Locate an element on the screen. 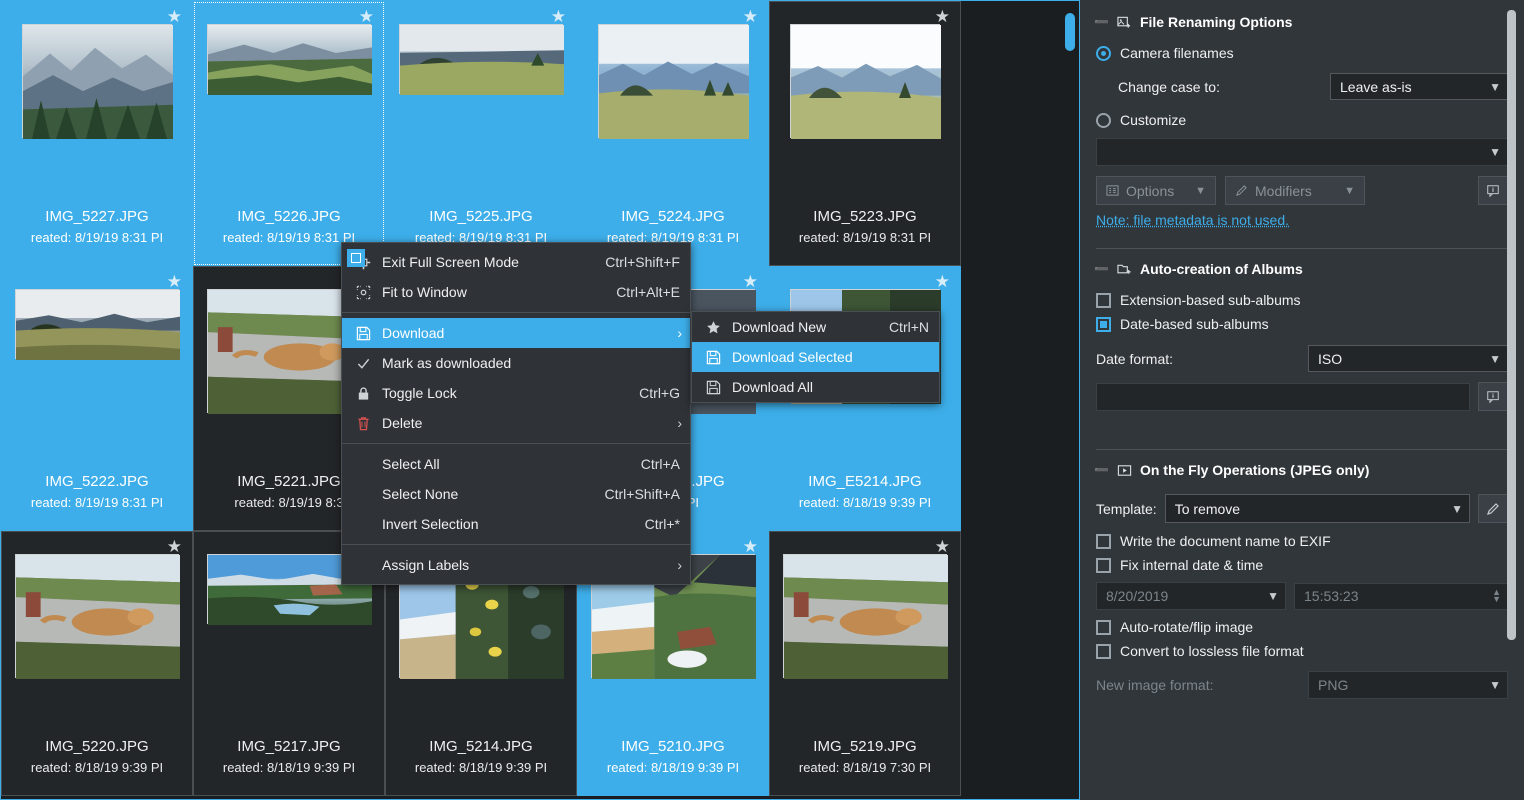 The width and height of the screenshot is (1524, 800). menu-item: Assign Labels › is located at coordinates (516, 565).